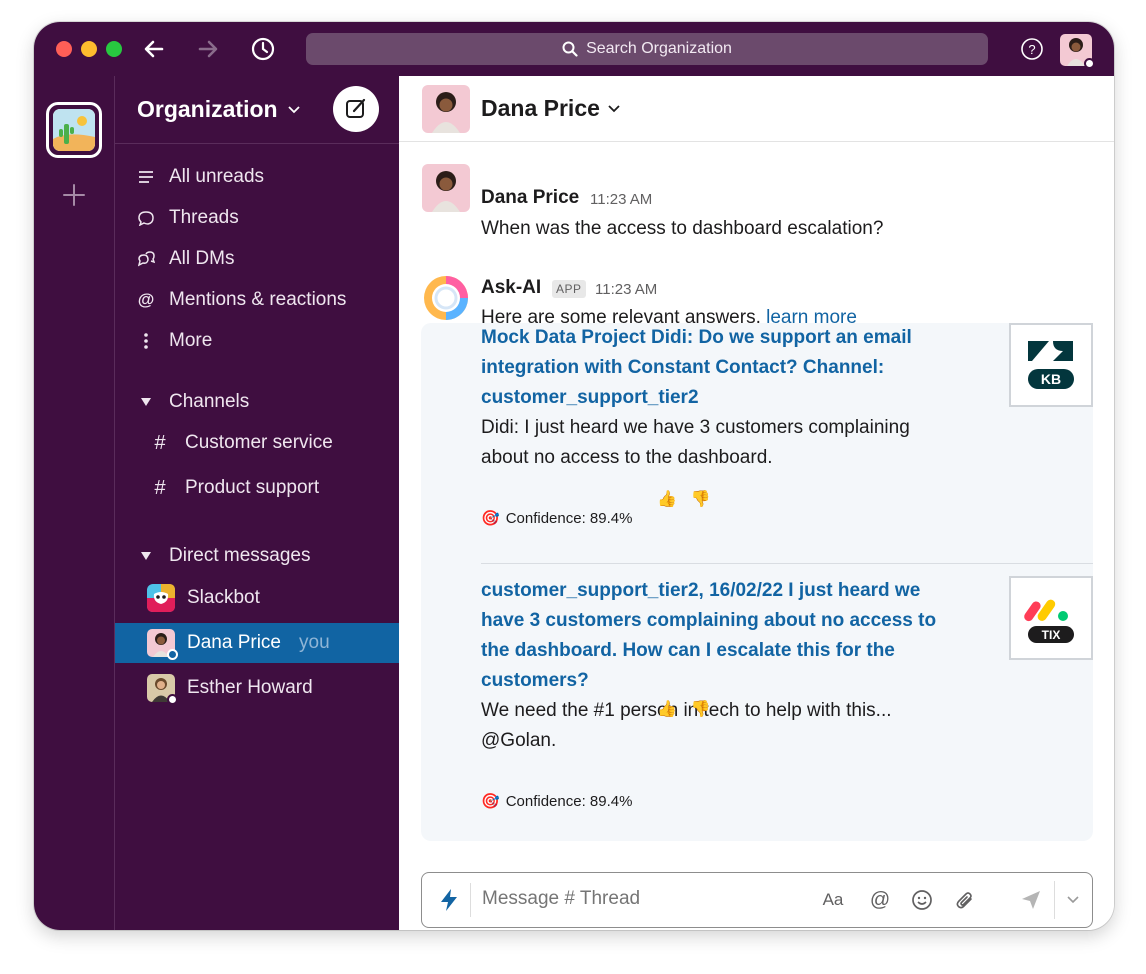  Describe the element at coordinates (1077, 51) in the screenshot. I see `user-avatar` at that location.